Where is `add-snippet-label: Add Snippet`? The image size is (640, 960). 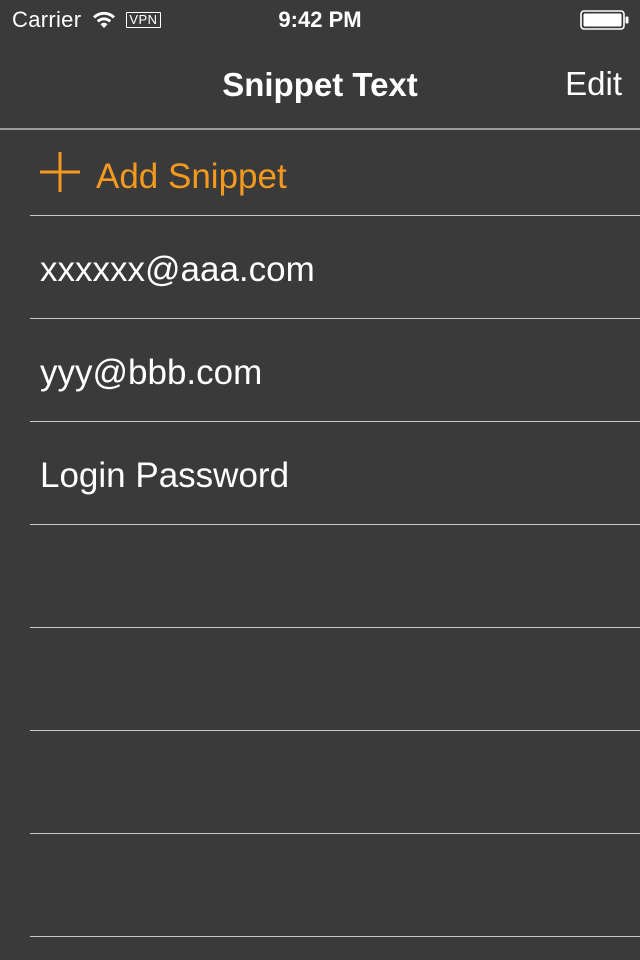
add-snippet-label: Add Snippet is located at coordinates (191, 176).